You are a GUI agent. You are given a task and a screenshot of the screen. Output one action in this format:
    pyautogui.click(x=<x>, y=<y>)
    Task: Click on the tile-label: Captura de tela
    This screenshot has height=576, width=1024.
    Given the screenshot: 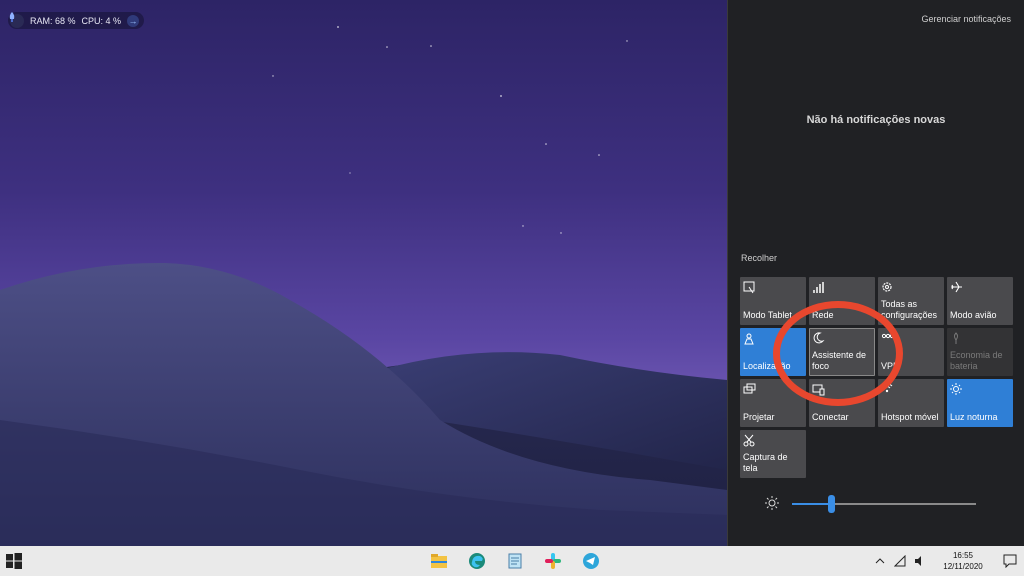 What is the action you would take?
    pyautogui.click(x=765, y=462)
    